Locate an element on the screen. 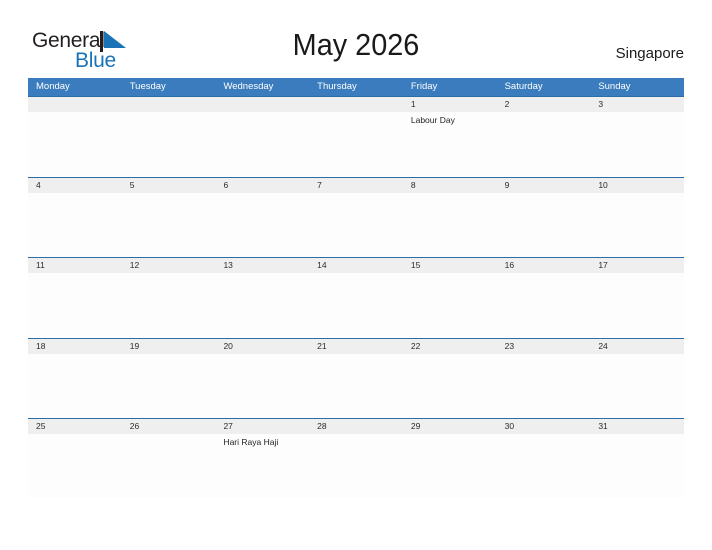 The height and width of the screenshot is (550, 712). day-cell-number: 28 is located at coordinates (356, 426).